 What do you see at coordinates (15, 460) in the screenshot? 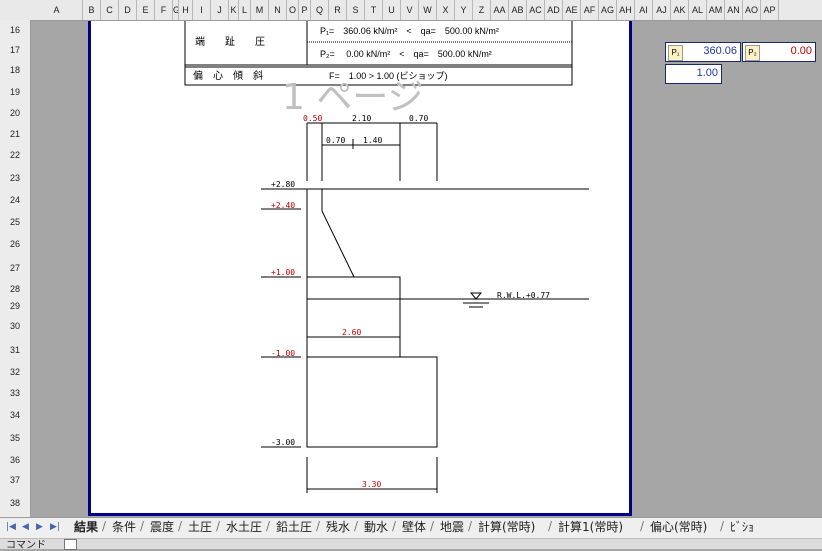
I see `row-header: 36` at bounding box center [15, 460].